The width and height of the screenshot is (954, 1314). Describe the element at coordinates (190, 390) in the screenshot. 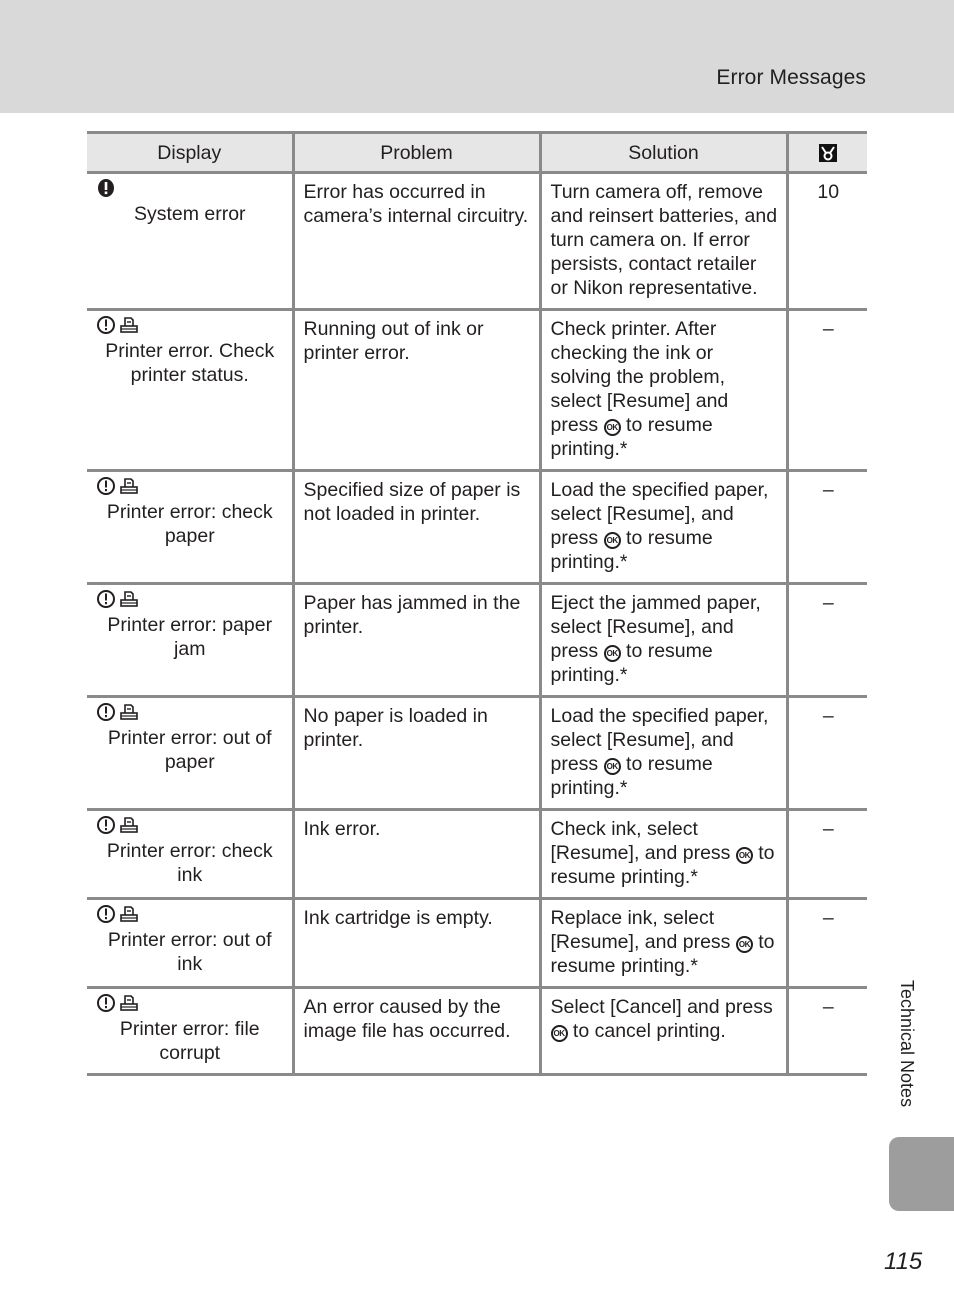

I see `display-cell: Printer error. Check printer status.` at that location.